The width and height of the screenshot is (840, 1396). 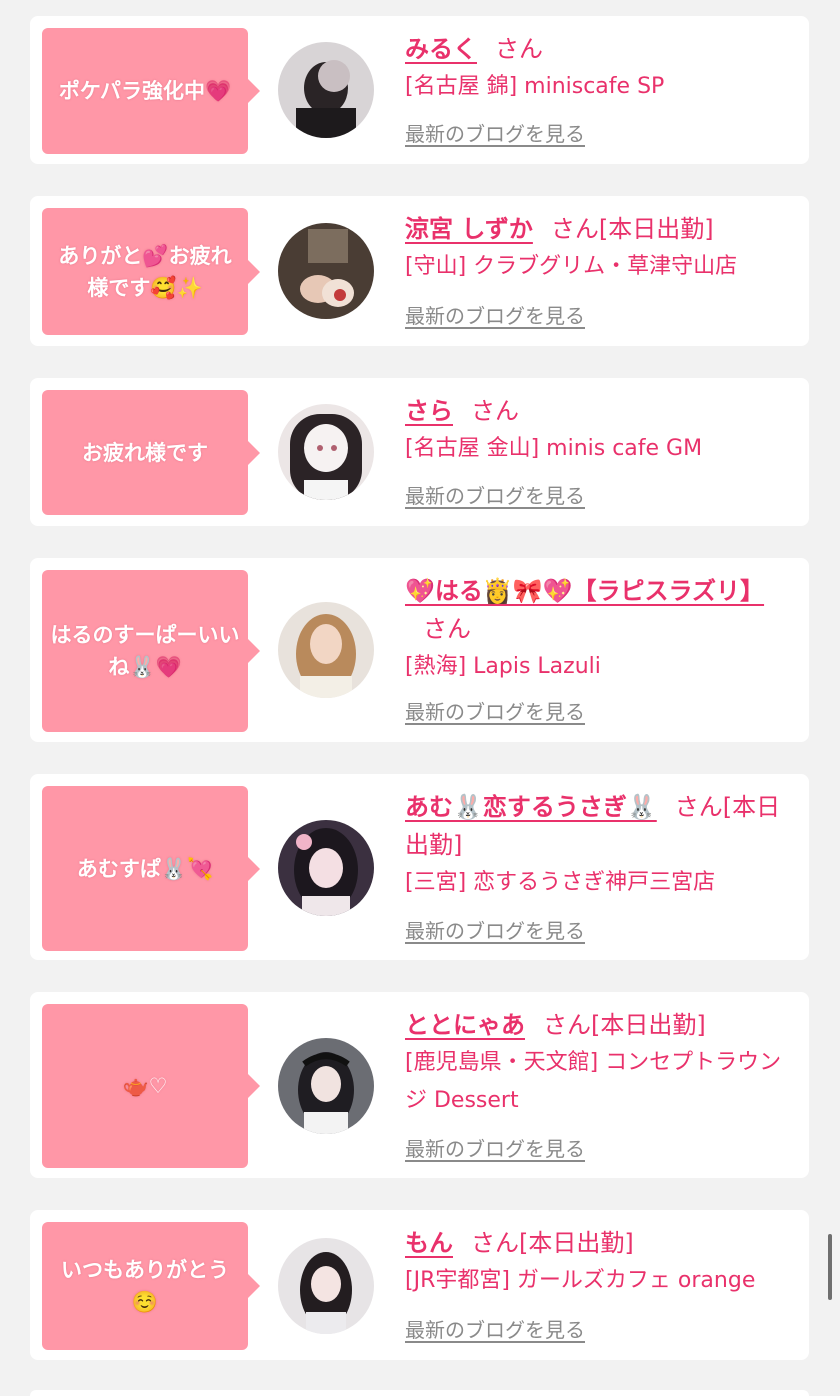 I want to click on message-text: いつもありがとう☺️, so click(x=145, y=1286).